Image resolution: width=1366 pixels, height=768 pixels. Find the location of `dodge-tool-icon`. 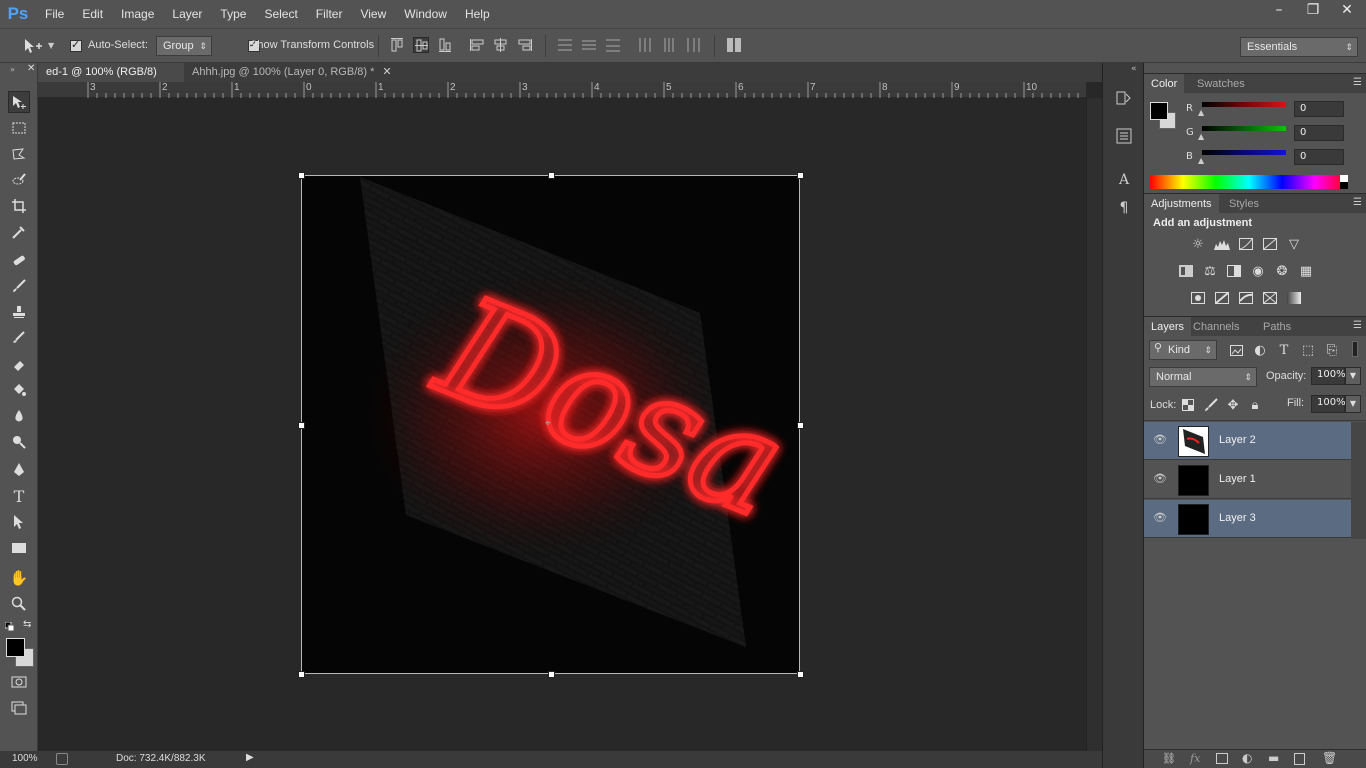

dodge-tool-icon is located at coordinates (19, 442).